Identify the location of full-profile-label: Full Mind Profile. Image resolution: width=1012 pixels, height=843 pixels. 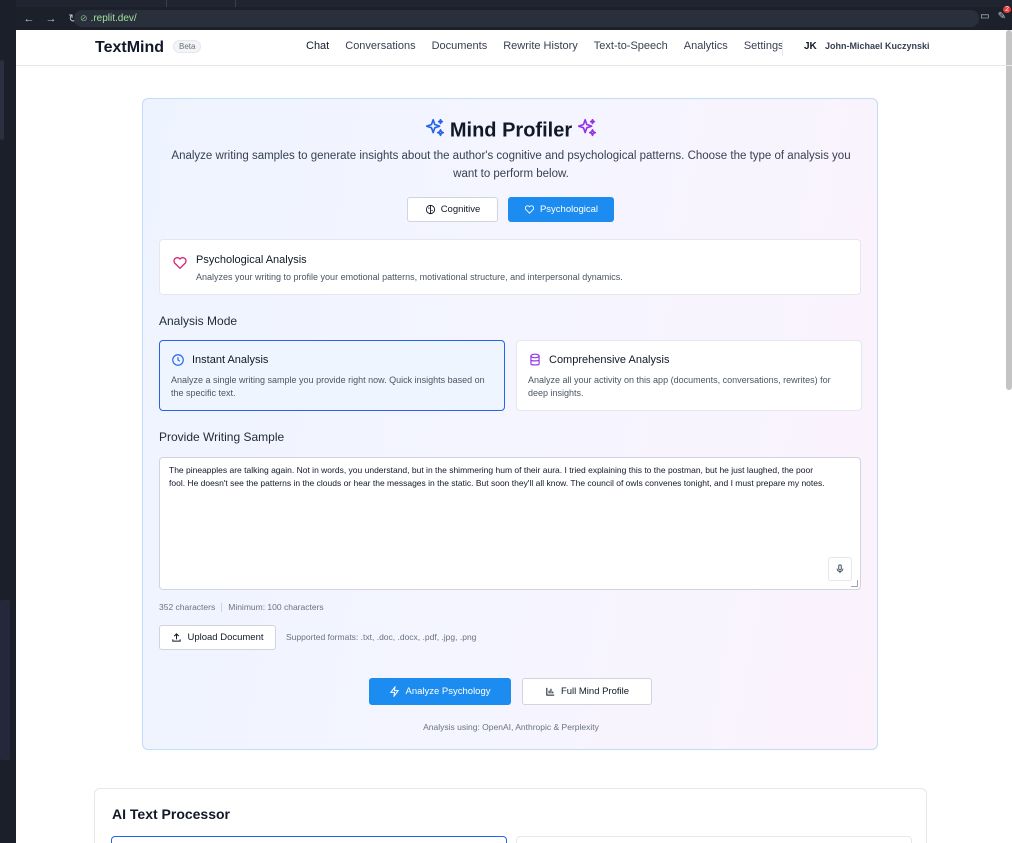
(595, 691).